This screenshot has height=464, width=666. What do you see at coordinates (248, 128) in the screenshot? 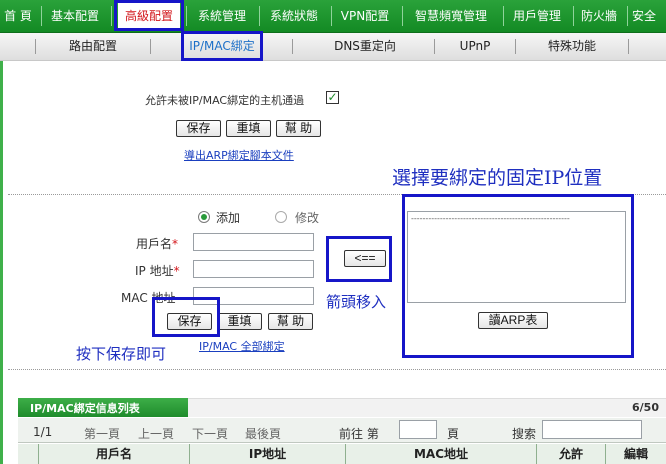
I see `allow-reset-button: 重填` at bounding box center [248, 128].